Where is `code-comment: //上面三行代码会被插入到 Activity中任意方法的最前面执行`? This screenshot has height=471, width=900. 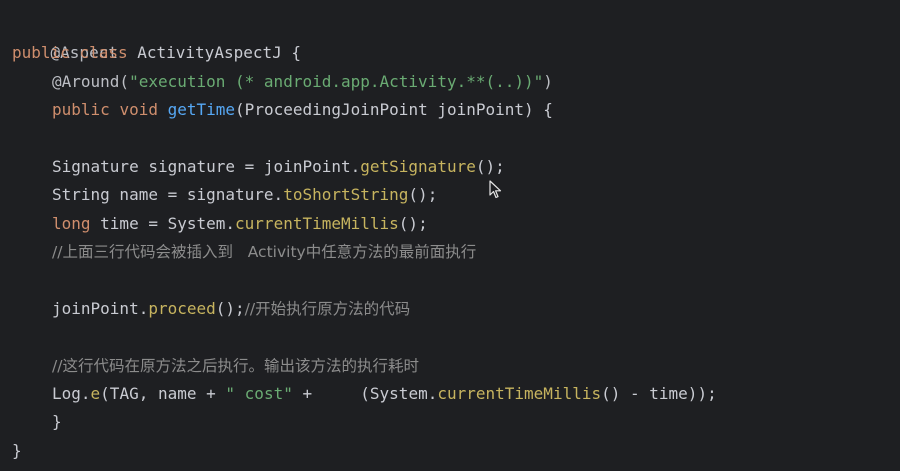 code-comment: //上面三行代码会被插入到 Activity中任意方法的最前面执行 is located at coordinates (264, 252).